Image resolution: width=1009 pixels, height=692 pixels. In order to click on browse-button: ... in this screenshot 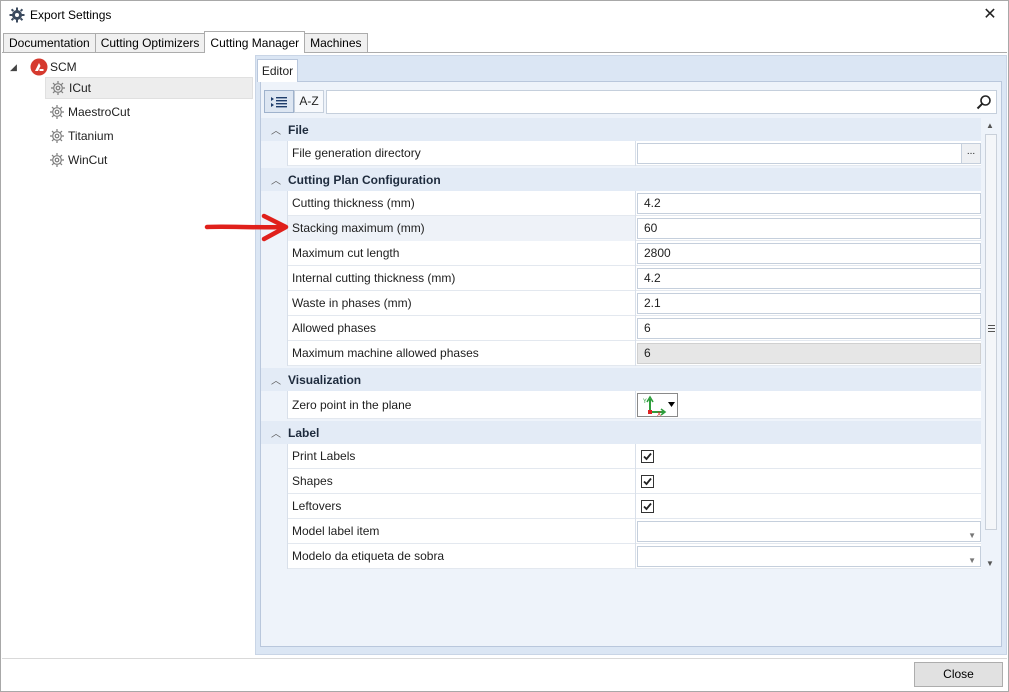, I will do `click(970, 153)`.